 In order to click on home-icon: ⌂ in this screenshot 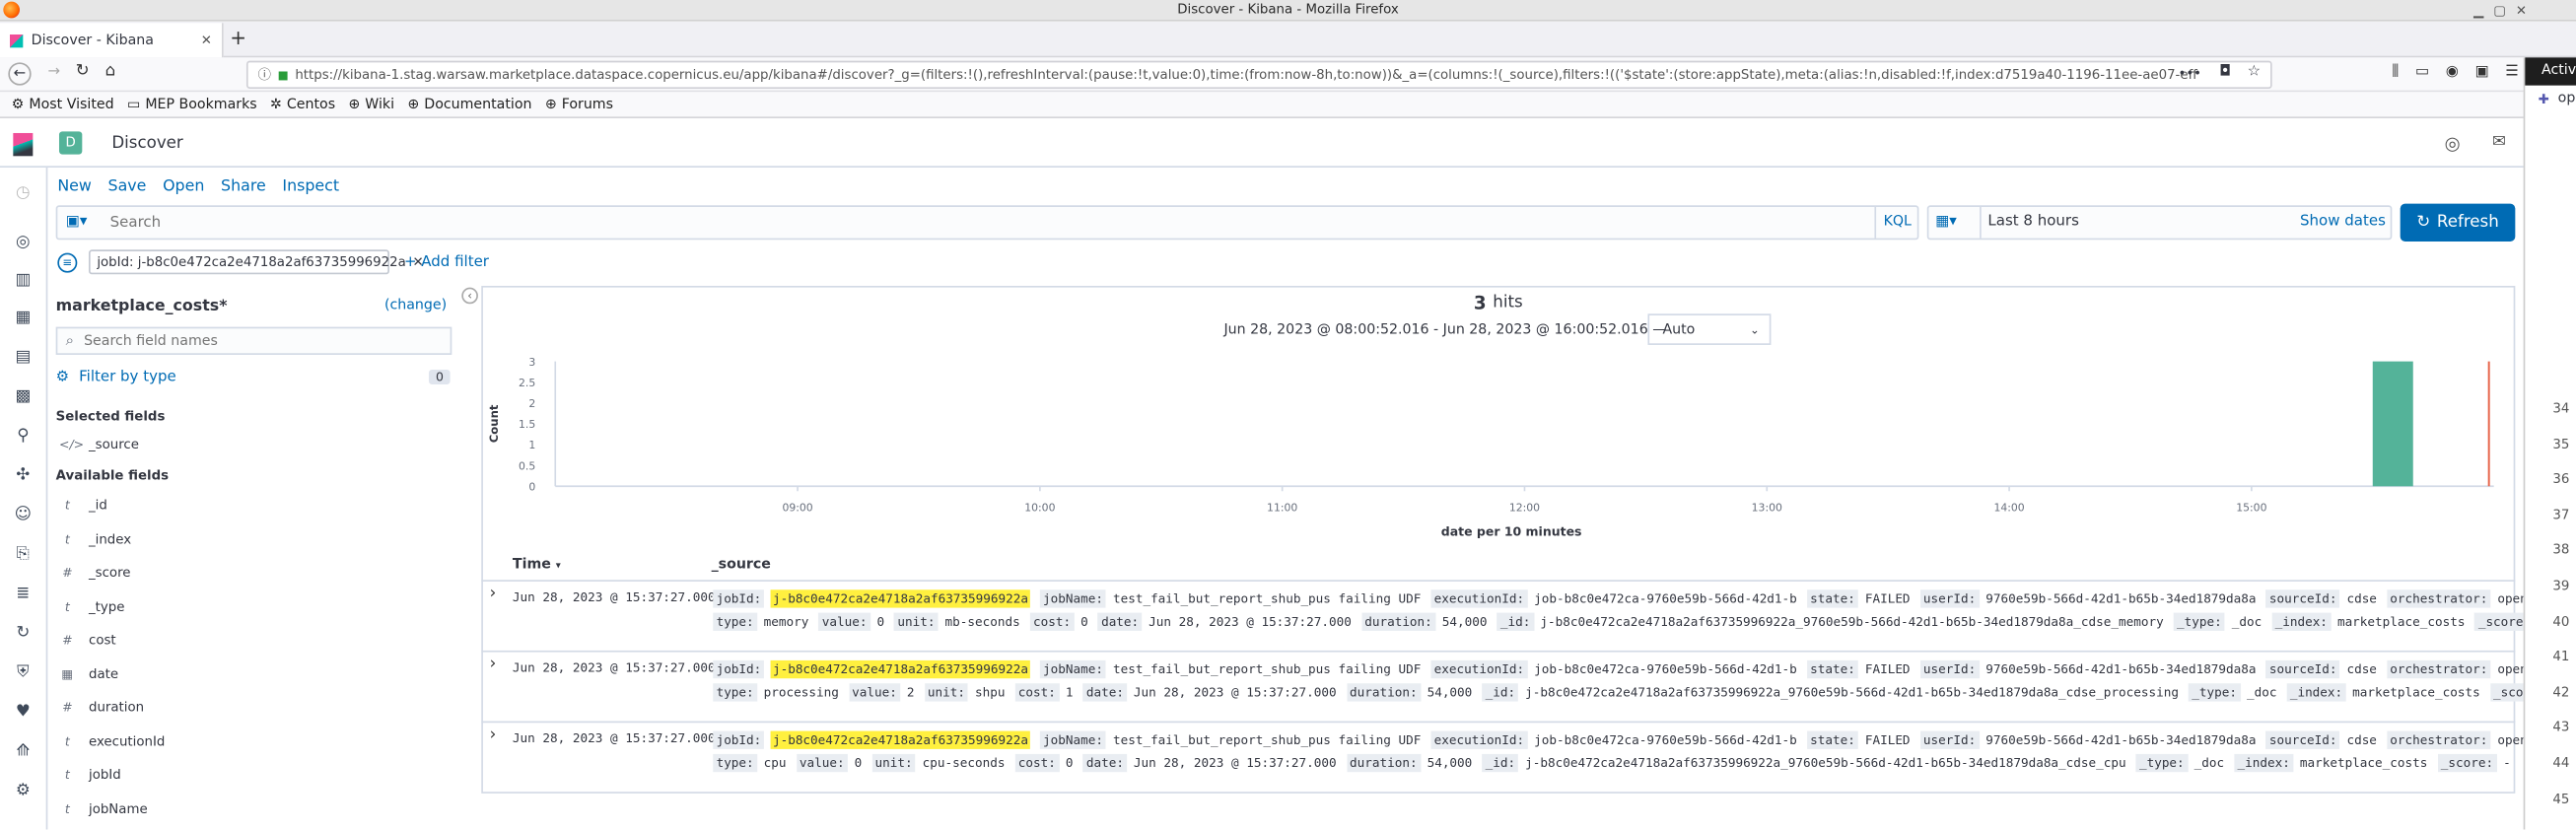, I will do `click(111, 71)`.